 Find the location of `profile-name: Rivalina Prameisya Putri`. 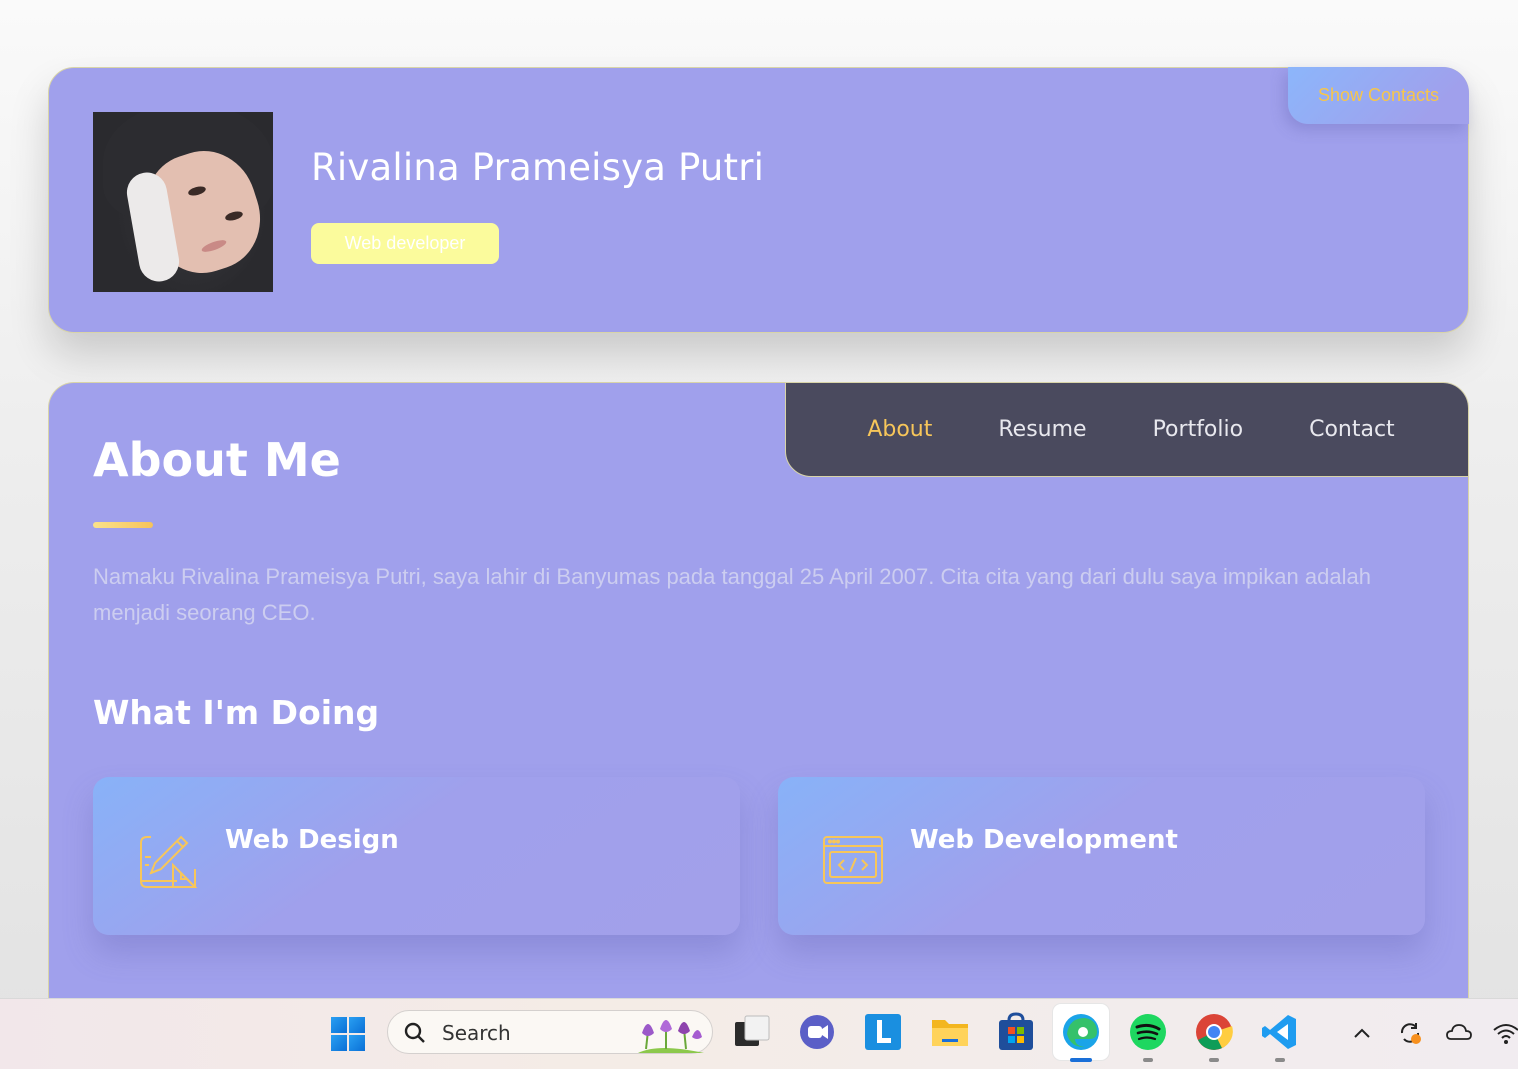

profile-name: Rivalina Prameisya Putri is located at coordinates (538, 167).